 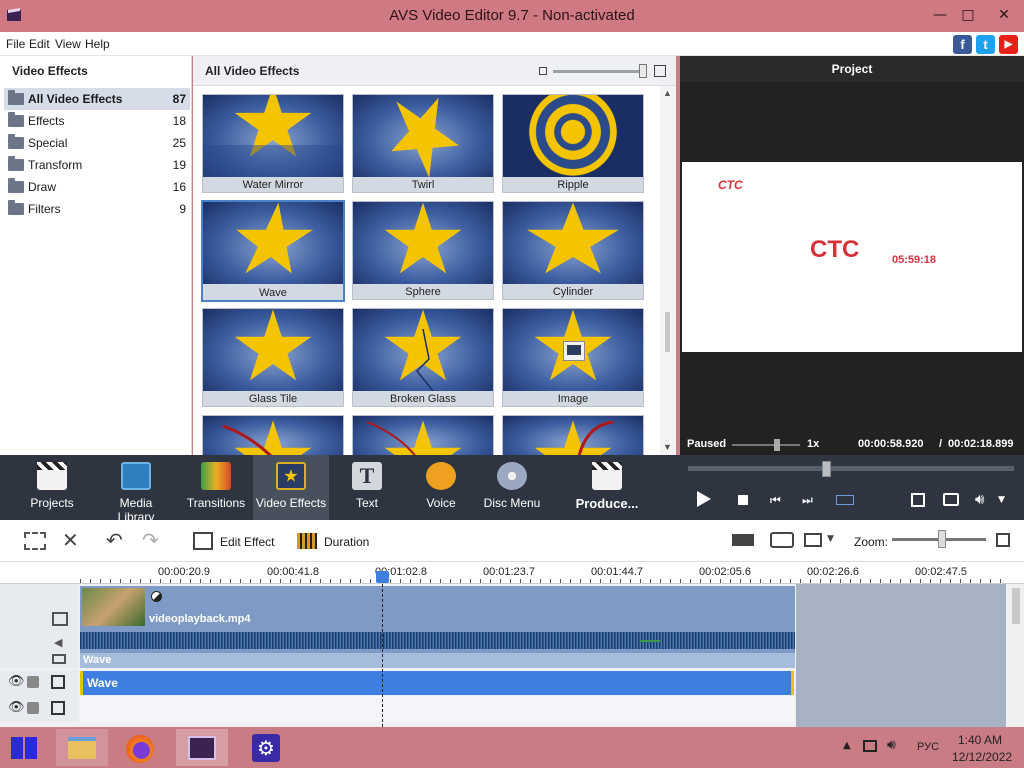 What do you see at coordinates (707, 444) in the screenshot?
I see `playback-status: Paused` at bounding box center [707, 444].